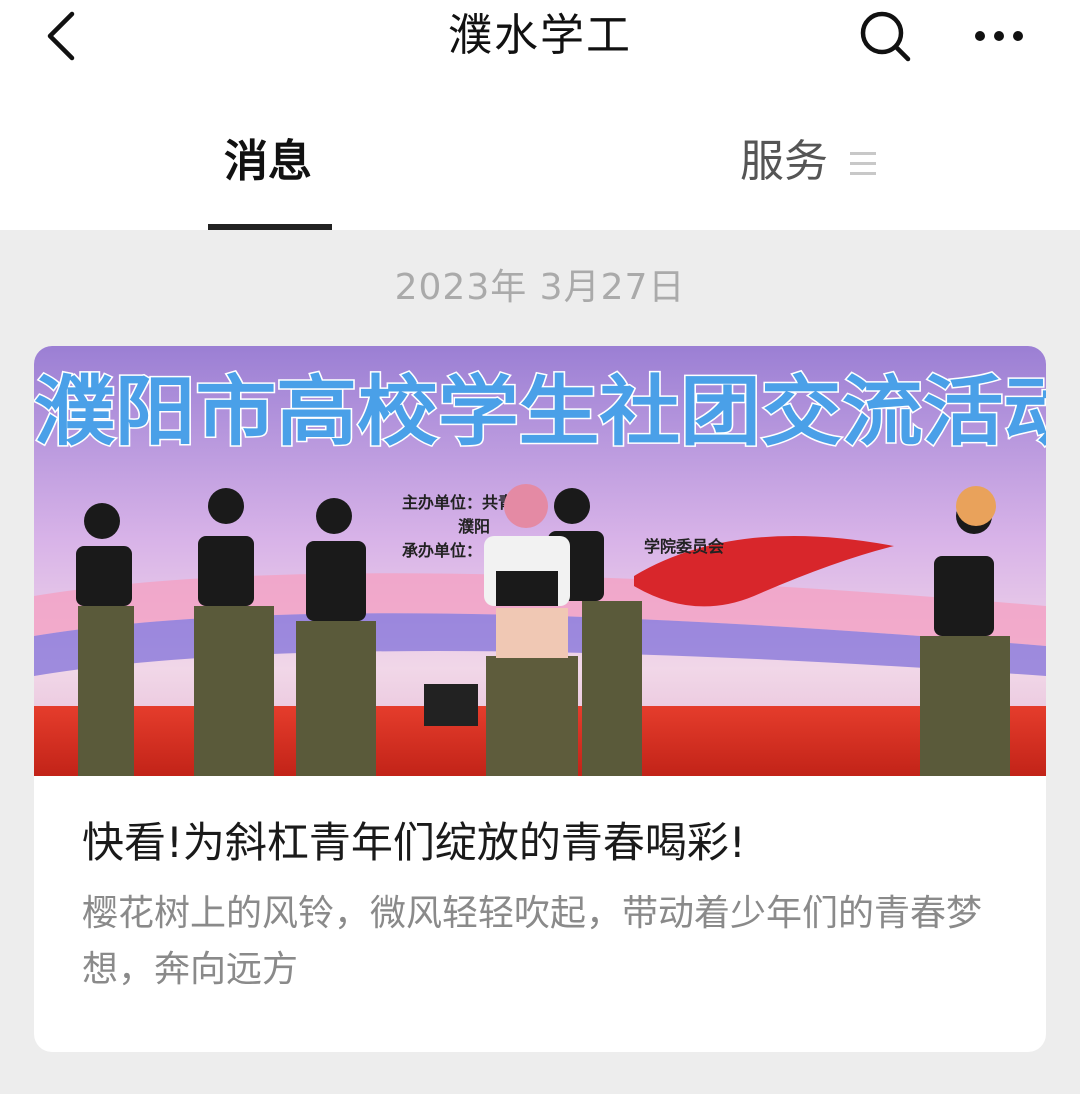  Describe the element at coordinates (268, 162) in the screenshot. I see `tab-messages: 消息` at that location.